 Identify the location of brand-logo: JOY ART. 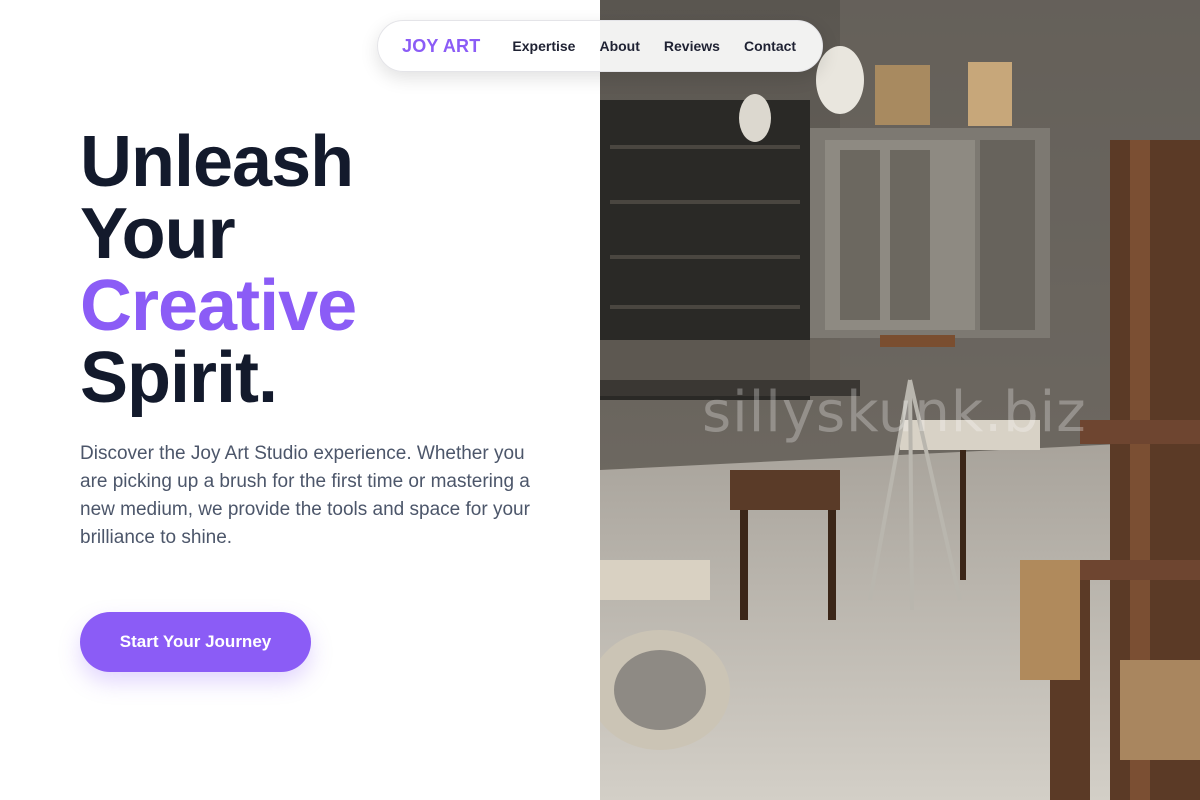
(441, 46).